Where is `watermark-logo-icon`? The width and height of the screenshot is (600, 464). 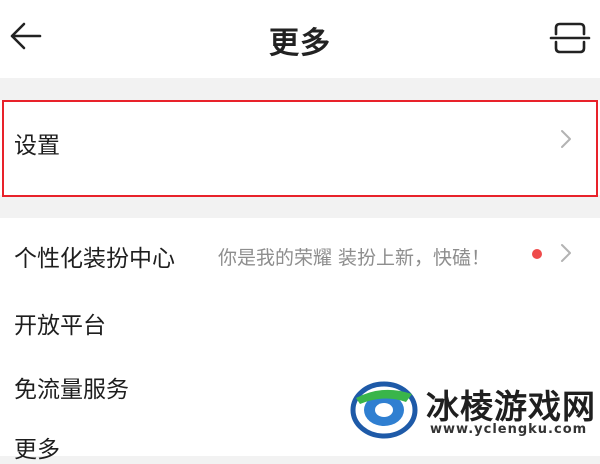 watermark-logo-icon is located at coordinates (384, 410).